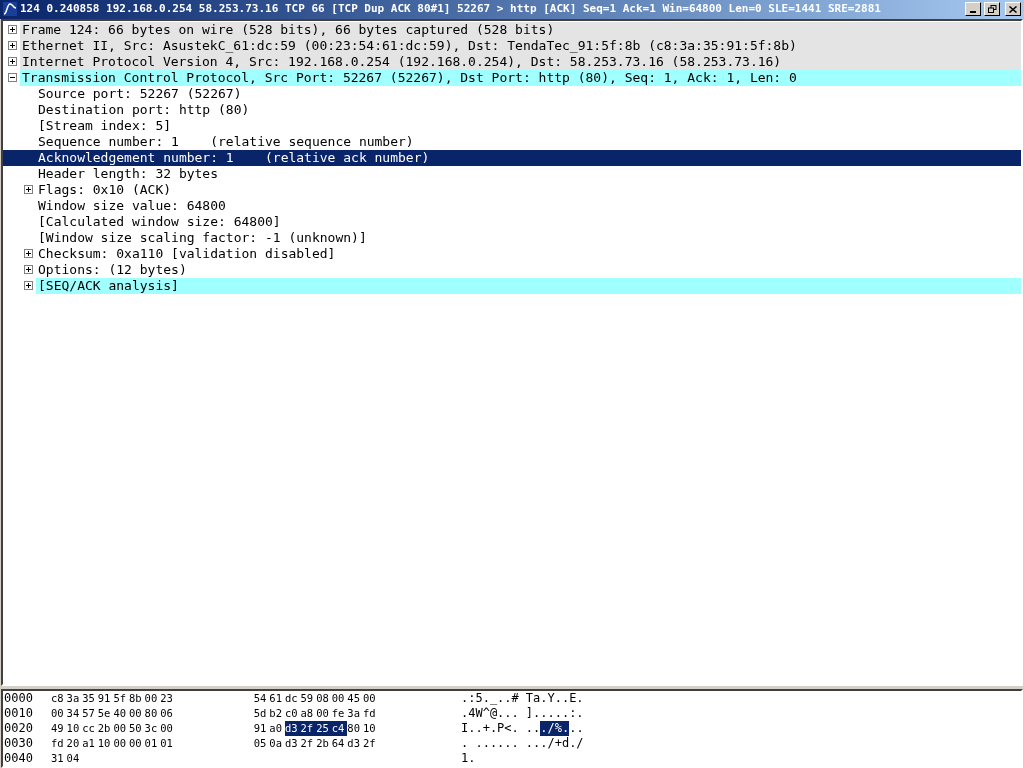 This screenshot has width=1024, height=768. I want to click on tree-item: Window size value: 64800, so click(528, 205).